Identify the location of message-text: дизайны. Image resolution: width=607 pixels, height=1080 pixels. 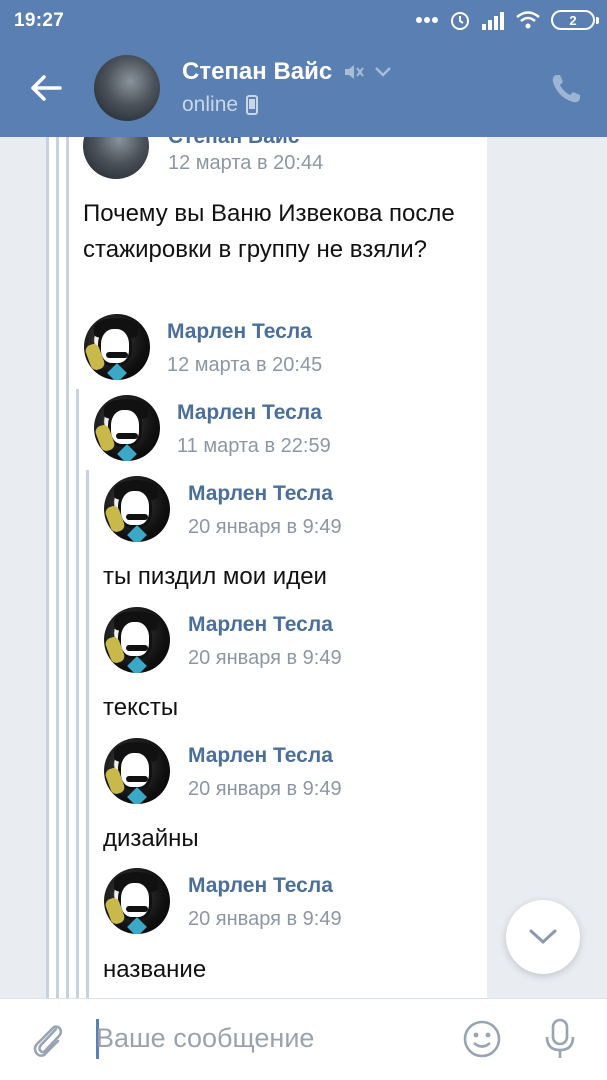
(151, 838).